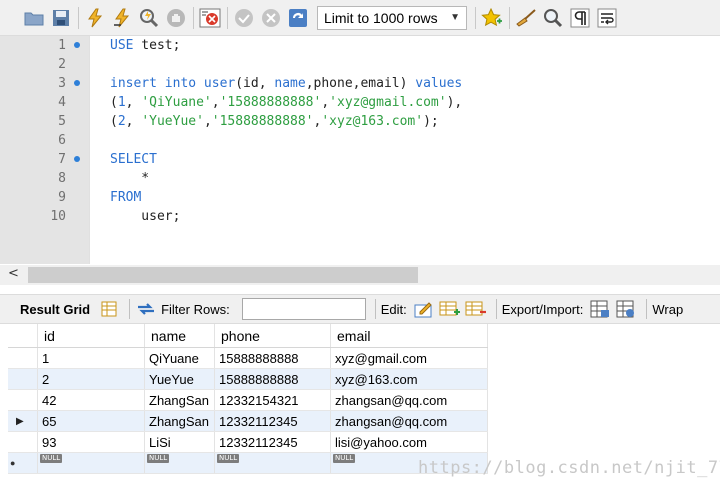 The height and width of the screenshot is (492, 720). Describe the element at coordinates (244, 18) in the screenshot. I see `commit-check-icon` at that location.